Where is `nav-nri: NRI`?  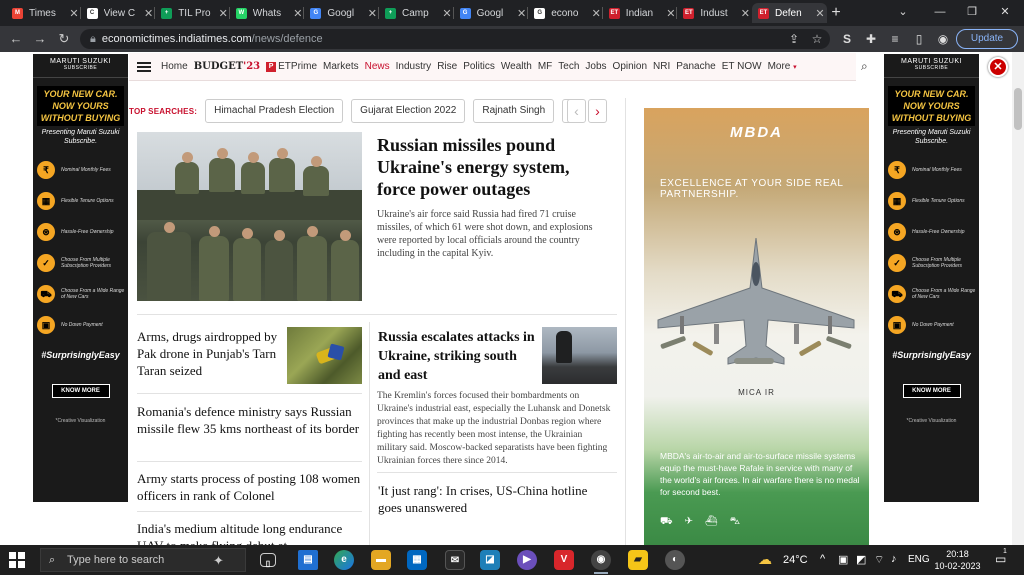
nav-nri: NRI is located at coordinates (661, 66).